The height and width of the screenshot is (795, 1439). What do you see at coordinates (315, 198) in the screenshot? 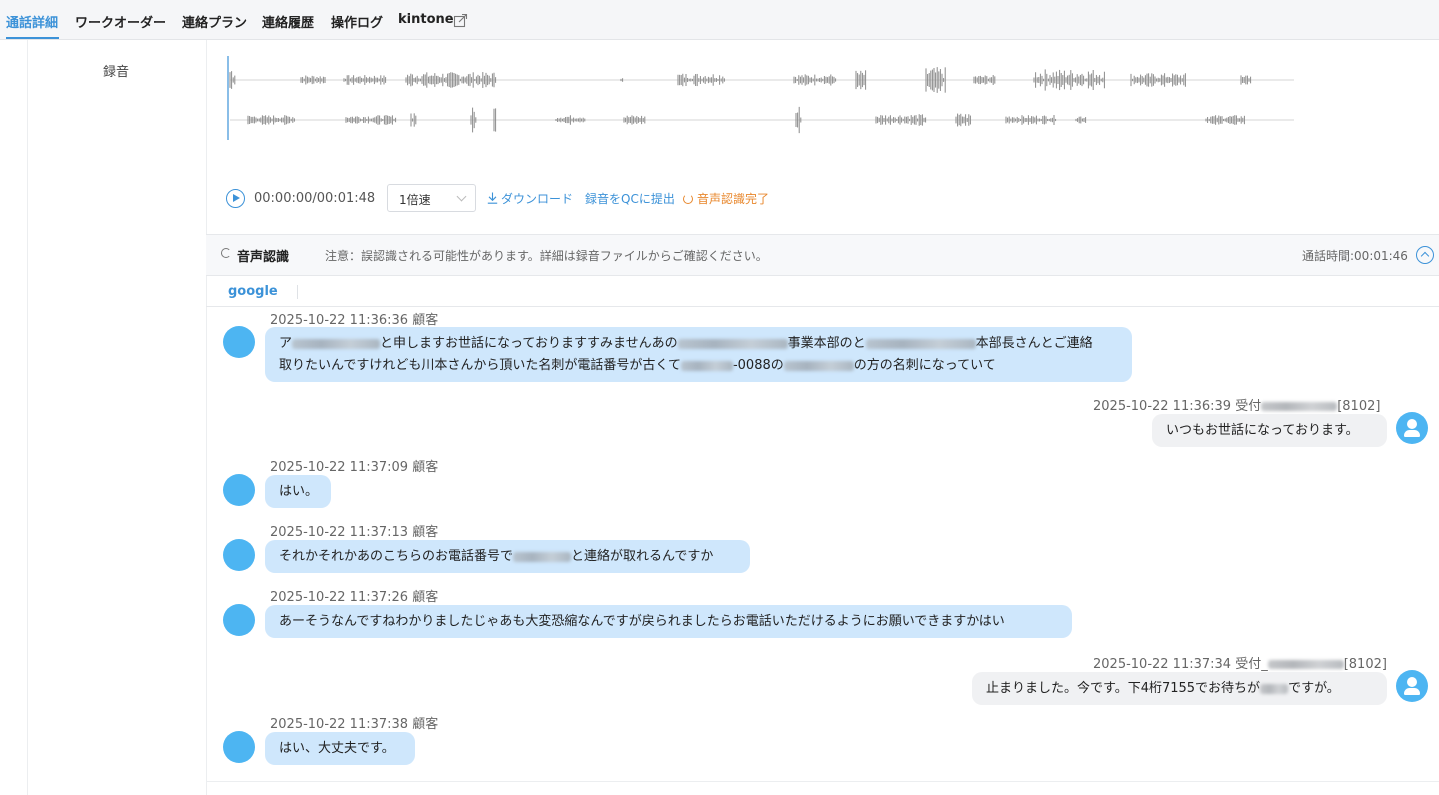
I see `playback-time: 00:00:00/00:01:48` at bounding box center [315, 198].